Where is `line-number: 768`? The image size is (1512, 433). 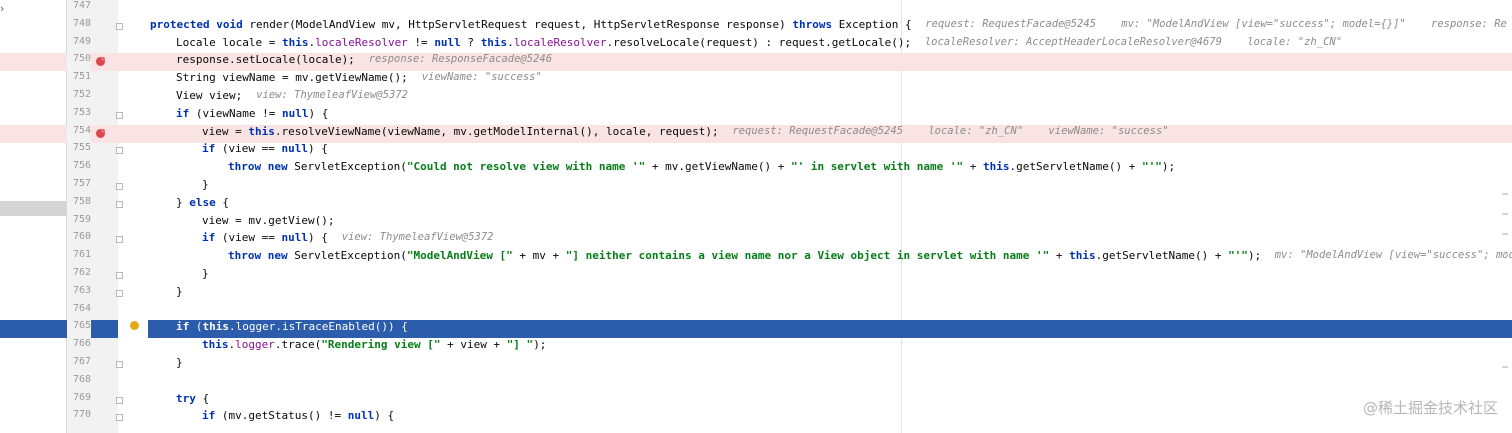 line-number: 768 is located at coordinates (79, 383).